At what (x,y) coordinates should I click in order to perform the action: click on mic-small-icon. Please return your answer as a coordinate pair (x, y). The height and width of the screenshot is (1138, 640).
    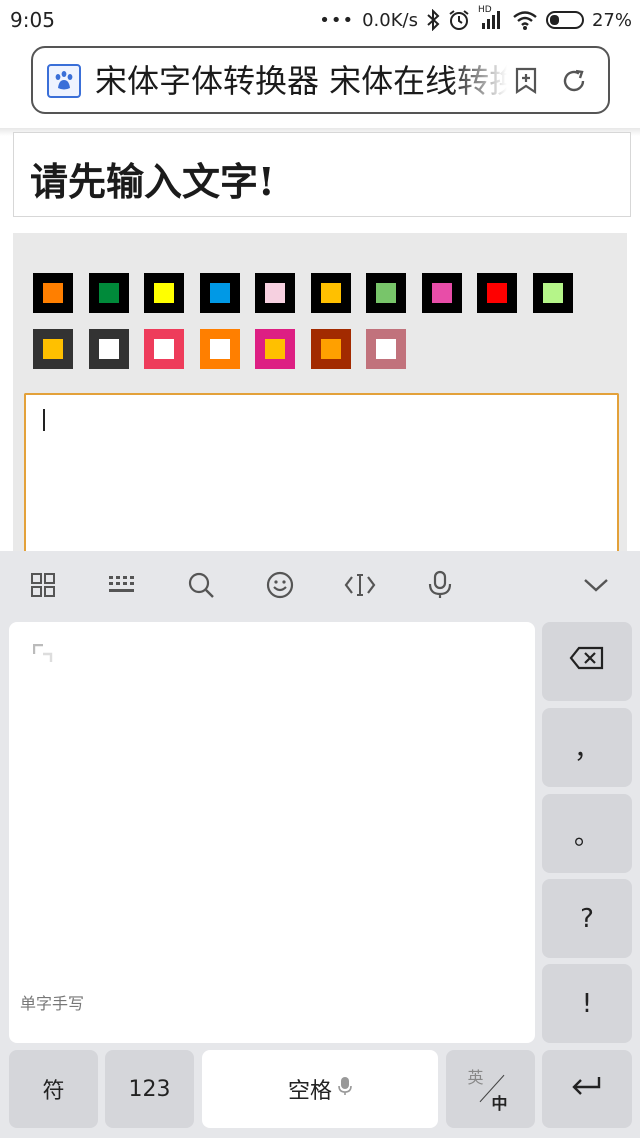
    Looking at the image, I should click on (345, 1089).